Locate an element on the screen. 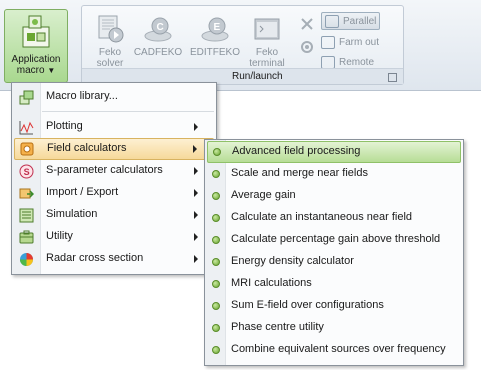  submenu-item-label: Sum E-field over configurations is located at coordinates (307, 305).